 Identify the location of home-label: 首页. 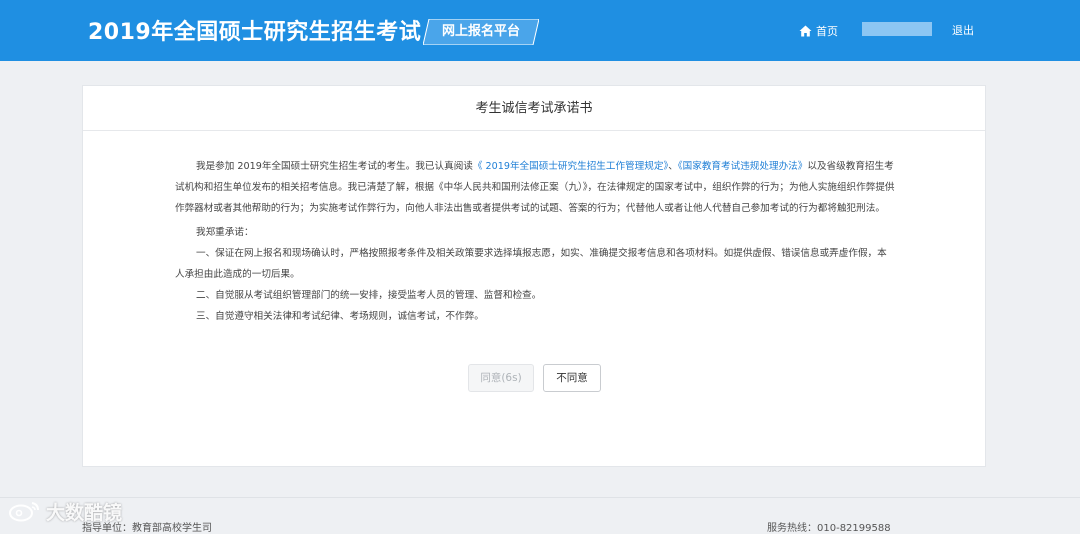
(827, 31).